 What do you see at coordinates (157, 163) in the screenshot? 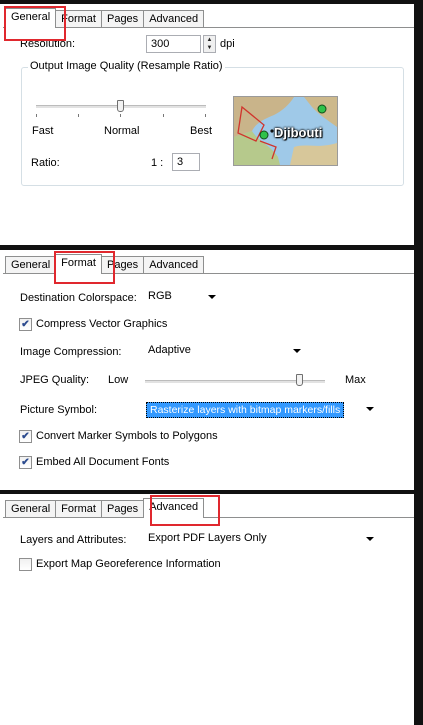
I see `ratio-prefix: 1 :` at bounding box center [157, 163].